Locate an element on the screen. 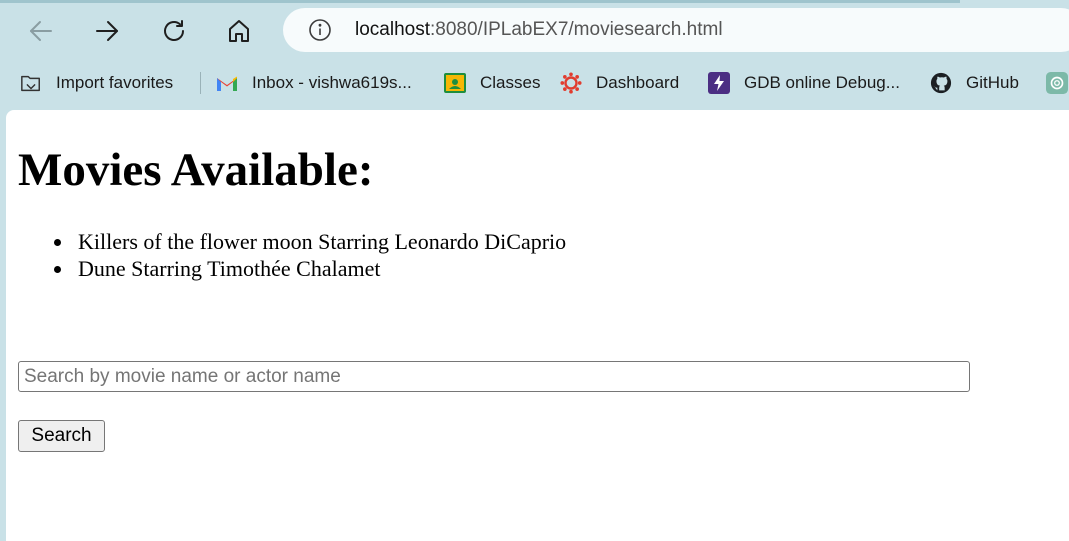  home-button is located at coordinates (239, 31).